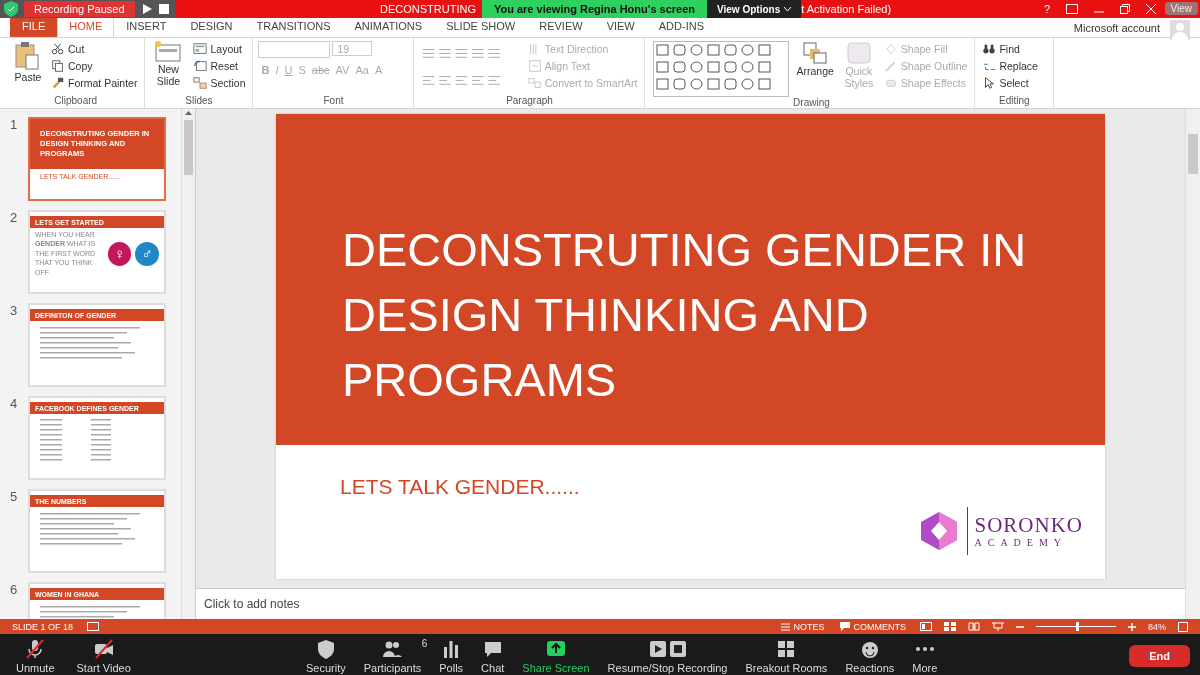 The width and height of the screenshot is (1200, 675). Describe the element at coordinates (989, 83) in the screenshot. I see `cursor-icon` at that location.